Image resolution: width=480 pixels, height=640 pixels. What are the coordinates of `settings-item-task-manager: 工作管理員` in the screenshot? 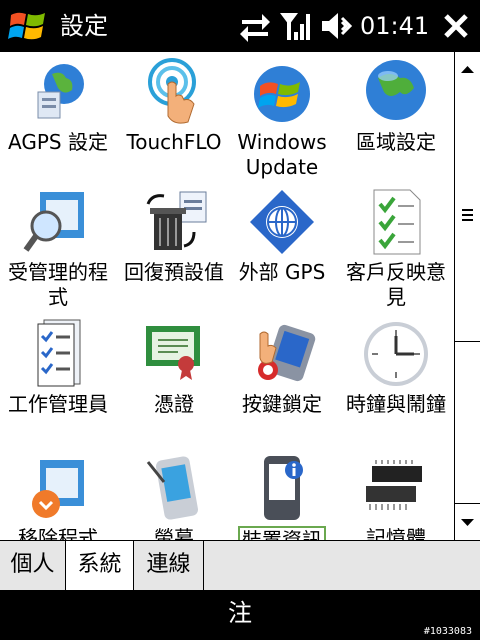 It's located at (58, 367).